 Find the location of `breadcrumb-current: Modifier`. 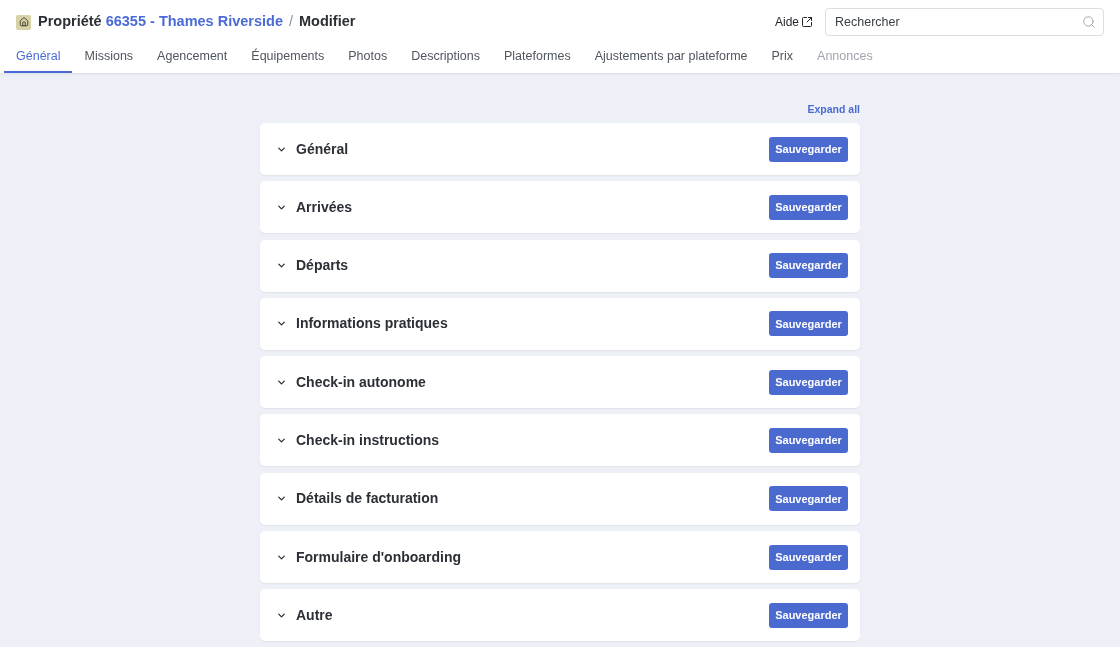

breadcrumb-current: Modifier is located at coordinates (327, 22).